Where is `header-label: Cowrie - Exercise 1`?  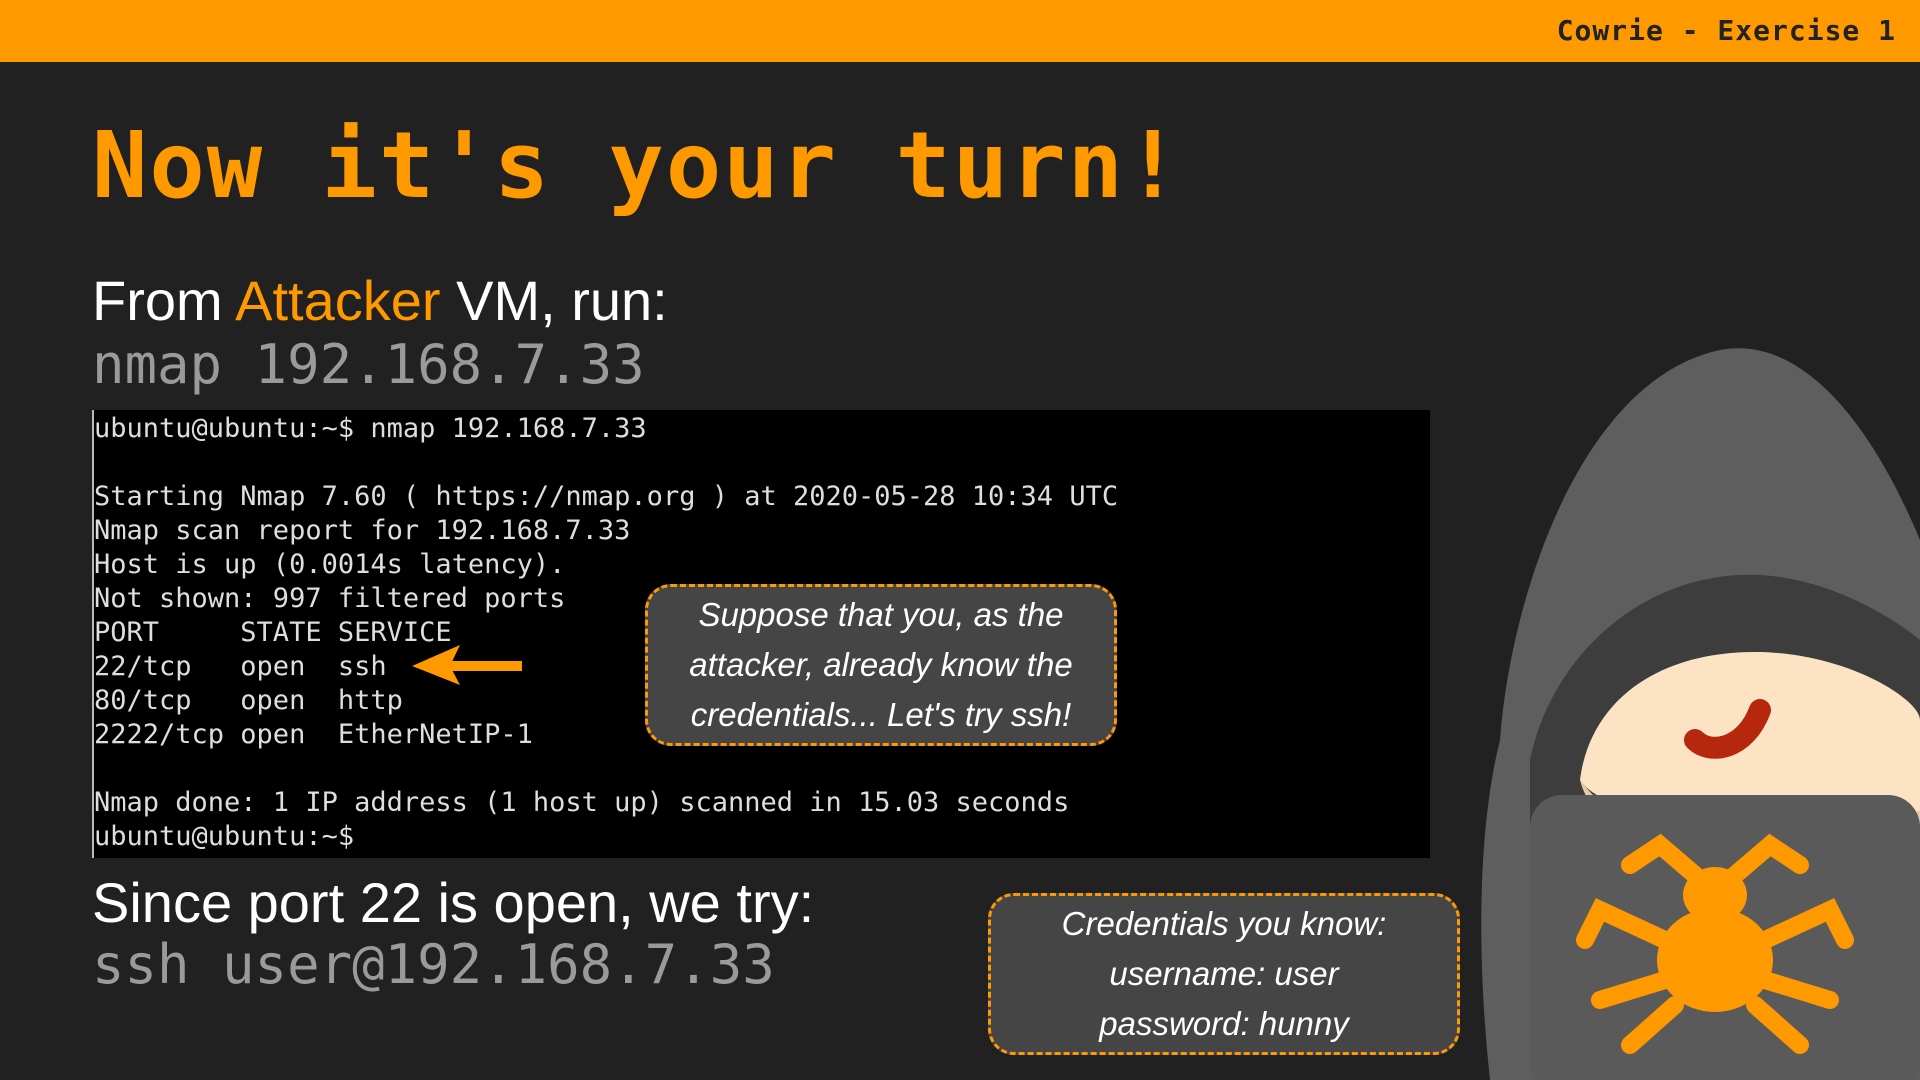
header-label: Cowrie - Exercise 1 is located at coordinates (1726, 30).